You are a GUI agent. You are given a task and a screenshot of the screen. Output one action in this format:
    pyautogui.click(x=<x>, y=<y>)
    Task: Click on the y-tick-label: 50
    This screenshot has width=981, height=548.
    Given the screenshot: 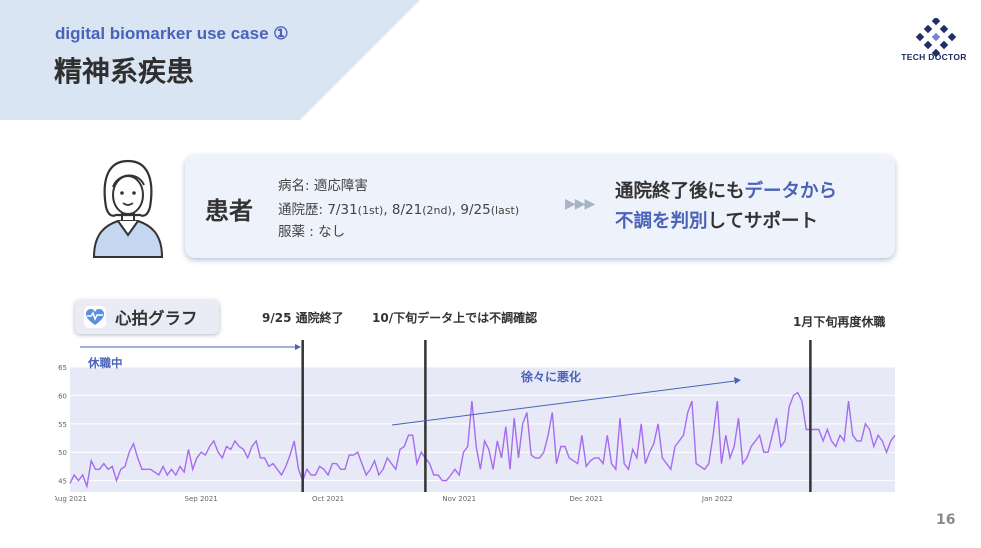 What is the action you would take?
    pyautogui.click(x=62, y=453)
    